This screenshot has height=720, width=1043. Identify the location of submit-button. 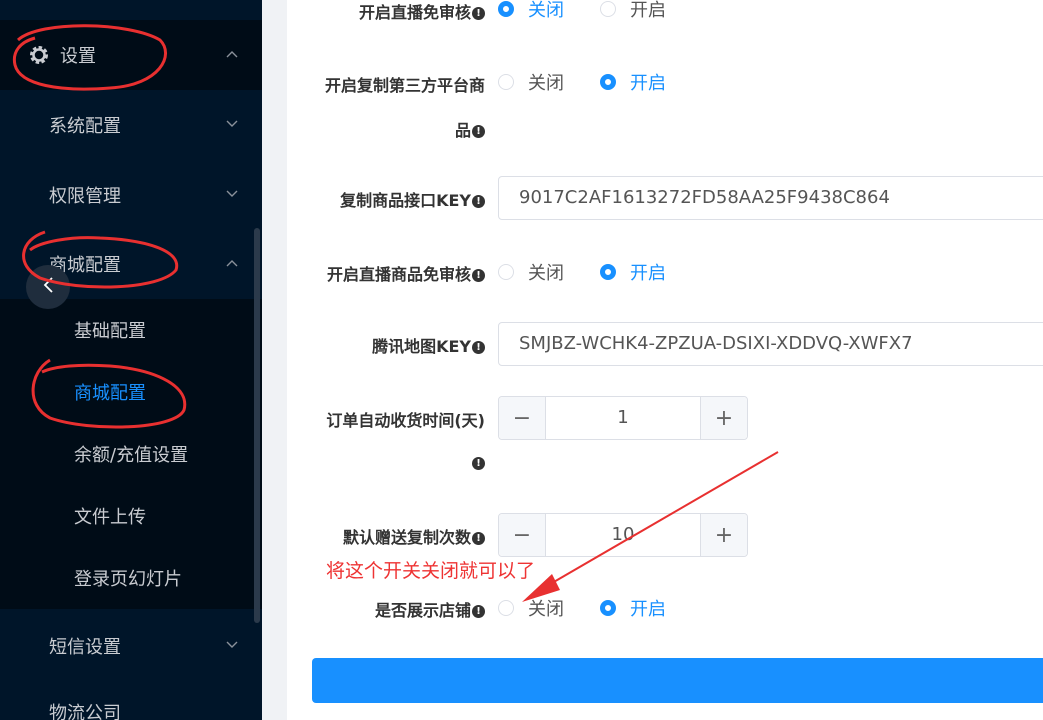
(677, 680).